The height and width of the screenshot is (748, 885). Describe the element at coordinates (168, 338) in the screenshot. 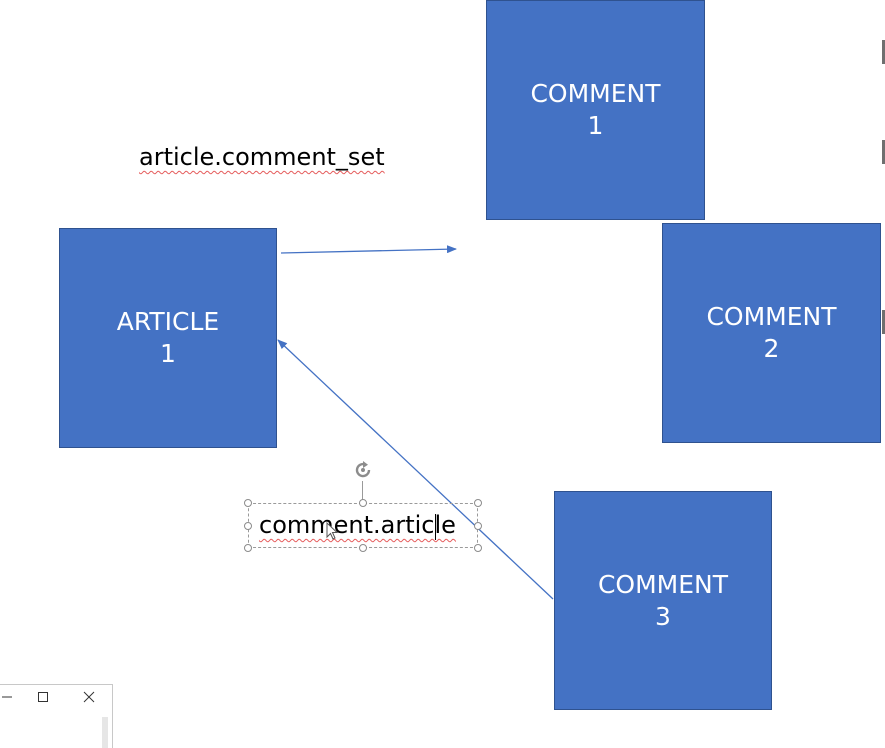

I see `article-1-box: ARTICLE 1` at that location.